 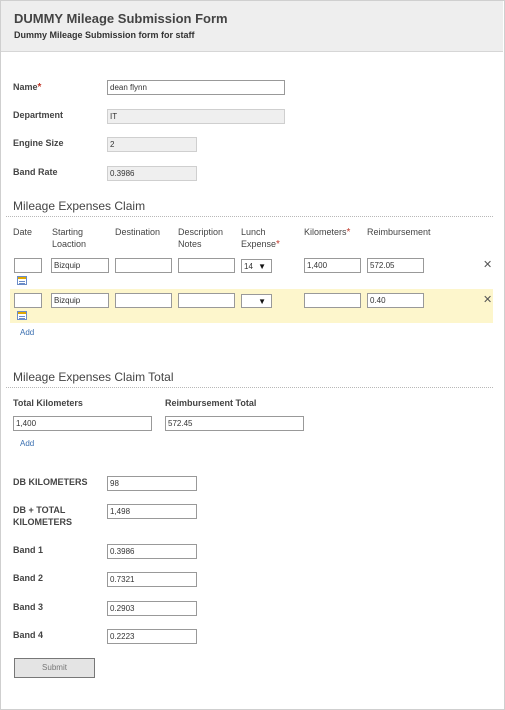 I want to click on band4-label: Band 4, so click(x=28, y=635).